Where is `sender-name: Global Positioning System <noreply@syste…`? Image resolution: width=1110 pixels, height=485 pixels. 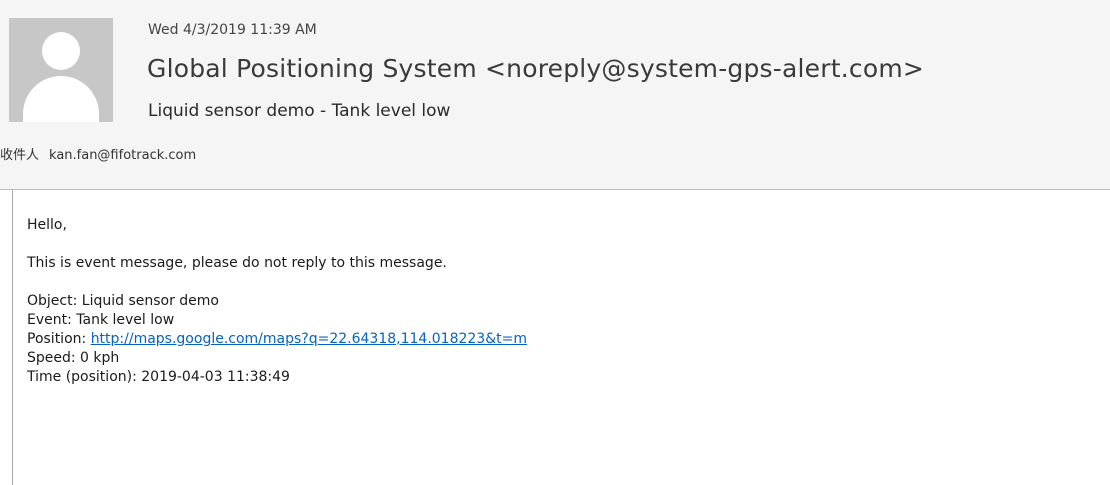 sender-name: Global Positioning System <noreply@syste… is located at coordinates (535, 68).